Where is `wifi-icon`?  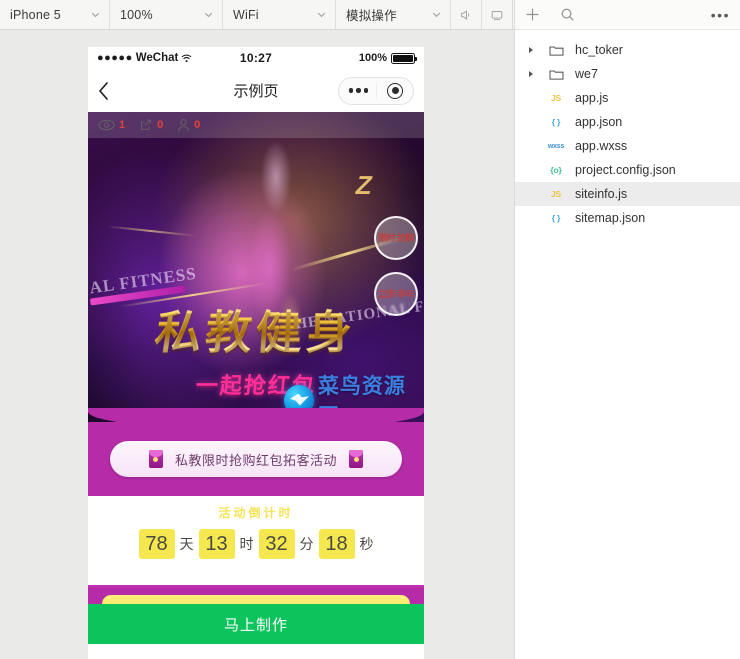
wifi-icon is located at coordinates (186, 58).